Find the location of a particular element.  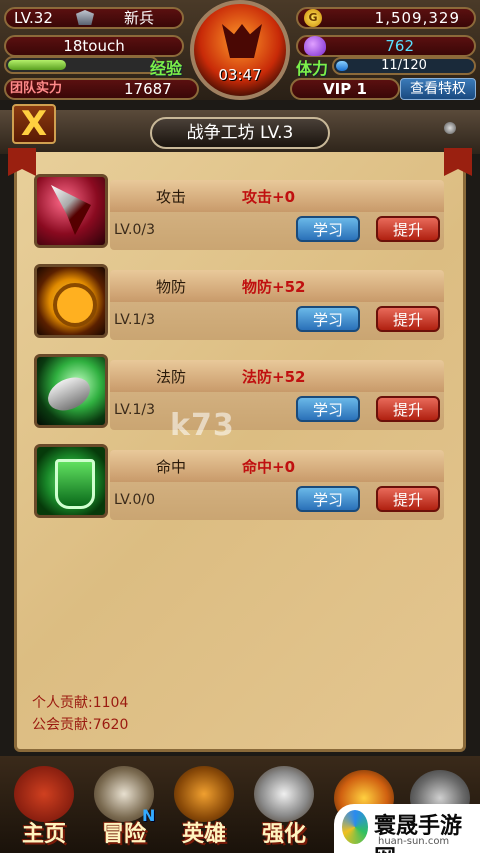

new-badge: N is located at coordinates (149, 815).